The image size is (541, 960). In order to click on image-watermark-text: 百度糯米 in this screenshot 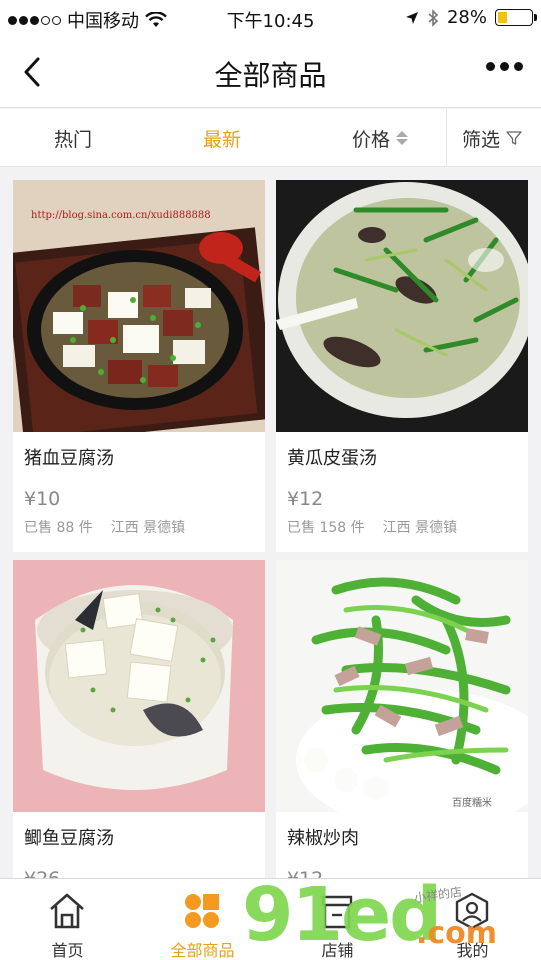, I will do `click(472, 802)`.